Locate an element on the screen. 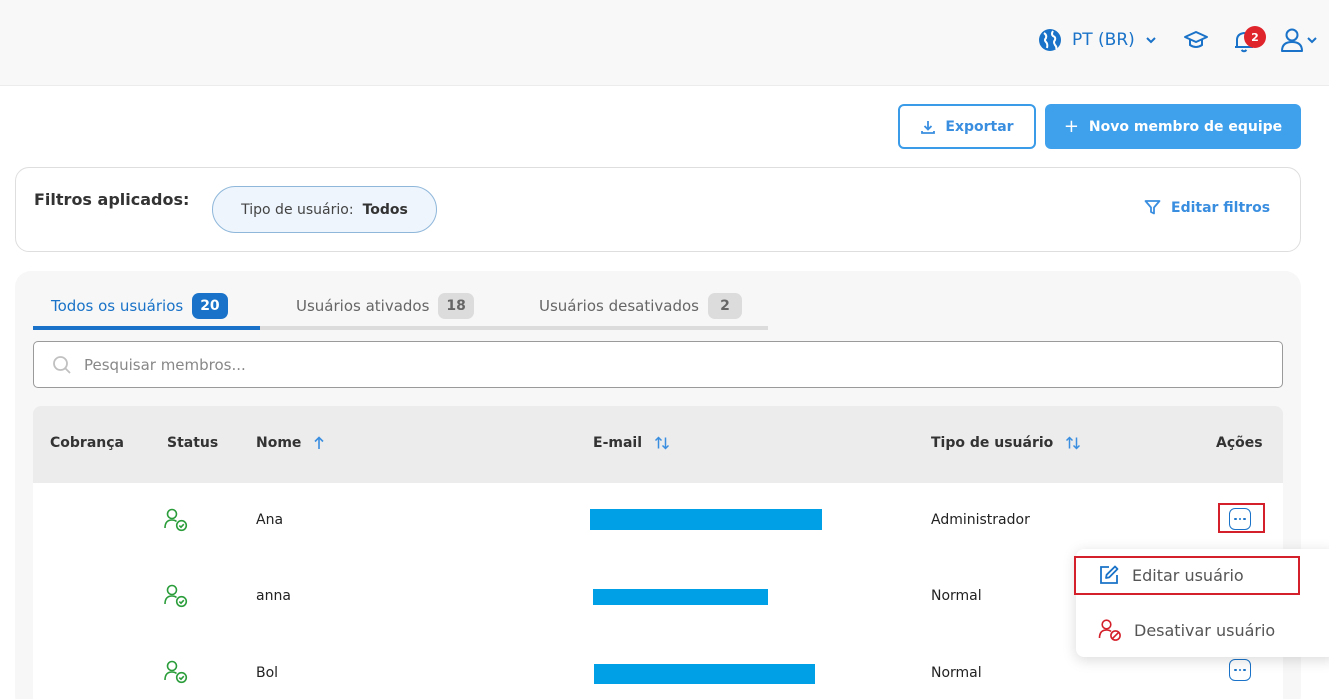 The image size is (1329, 699). deactivate-user-menu-item: Desativar usuário is located at coordinates (1202, 630).